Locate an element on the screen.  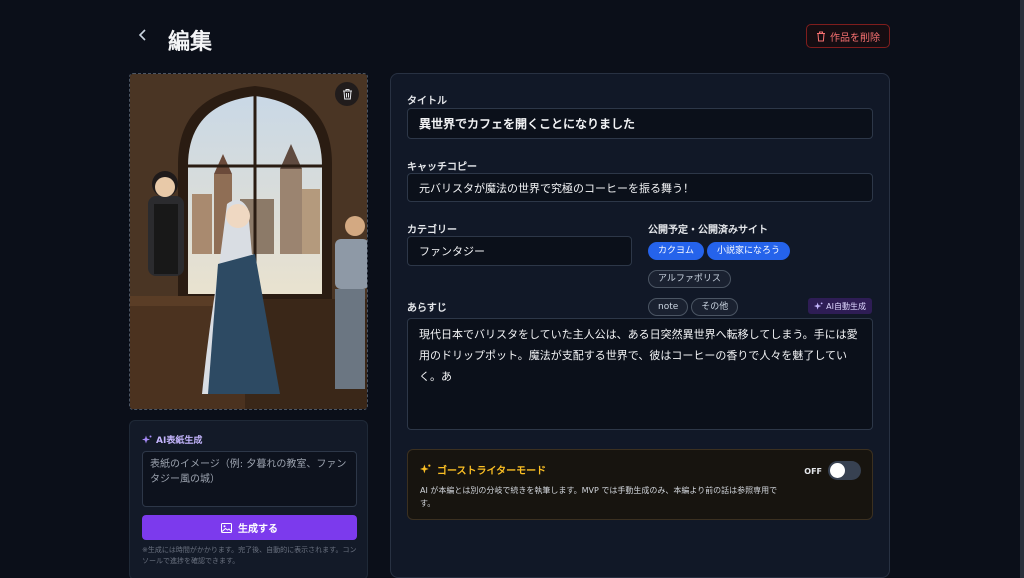
page-header: 編集 作品を削除 is located at coordinates (510, 39).